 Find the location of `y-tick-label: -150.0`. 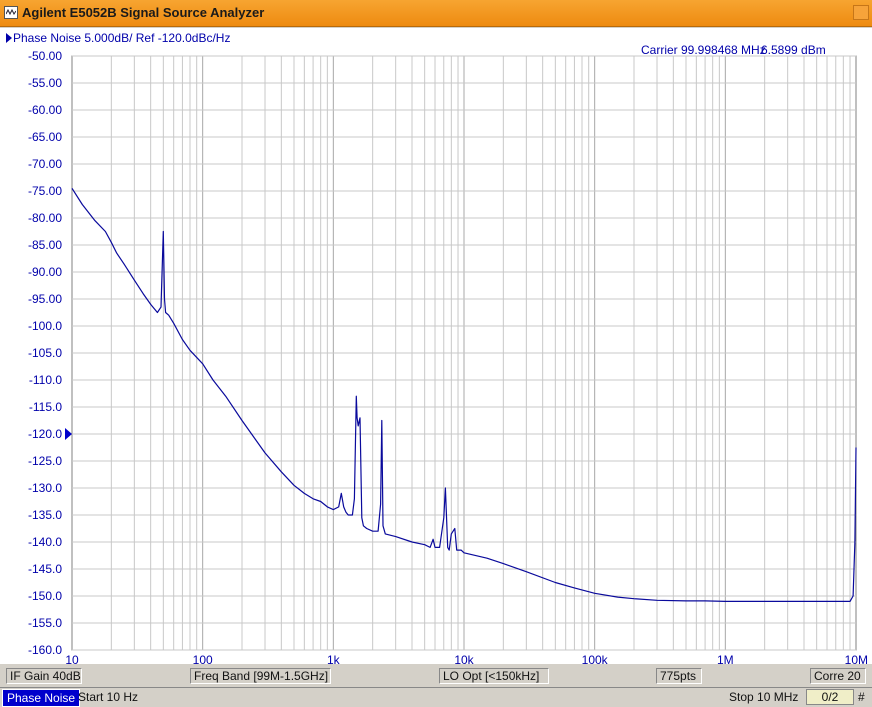

y-tick-label: -150.0 is located at coordinates (45, 596).